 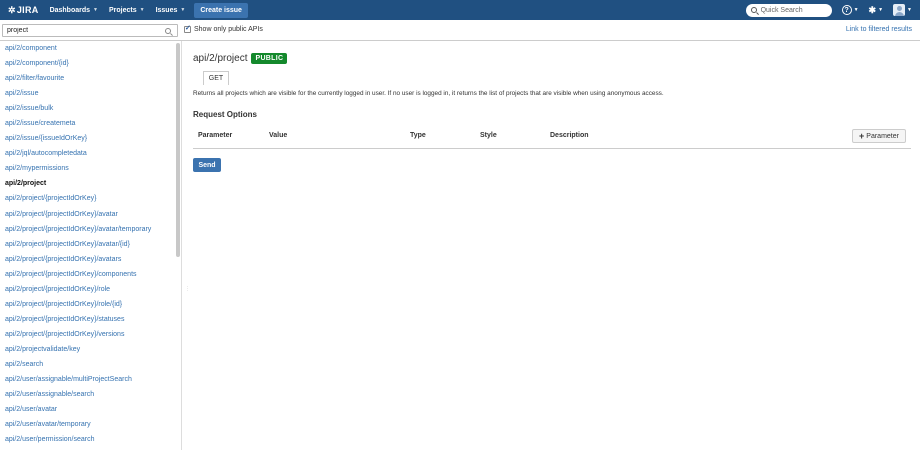 I want to click on atlassian-icon: ✲, so click(x=12, y=9).